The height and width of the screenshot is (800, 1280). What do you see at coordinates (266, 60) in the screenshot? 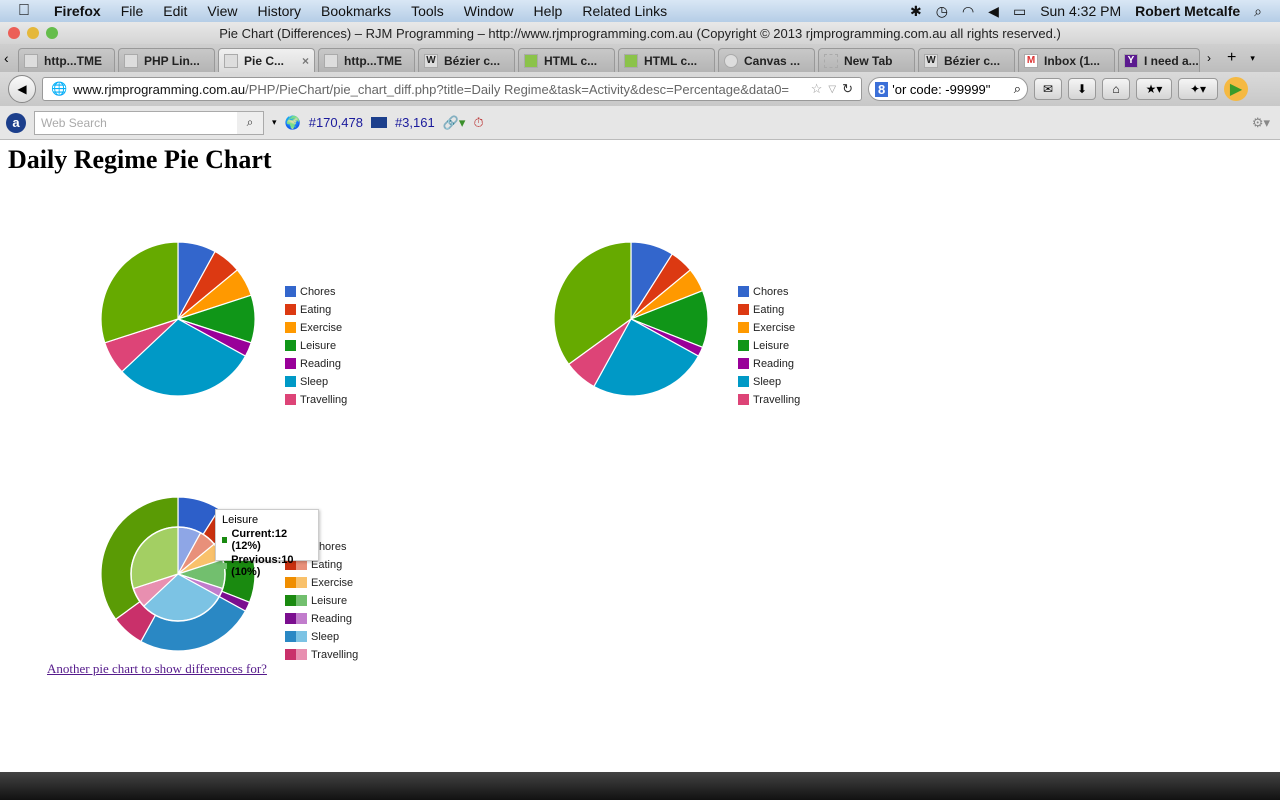
I see `tab-active: Pie C... ×` at bounding box center [266, 60].